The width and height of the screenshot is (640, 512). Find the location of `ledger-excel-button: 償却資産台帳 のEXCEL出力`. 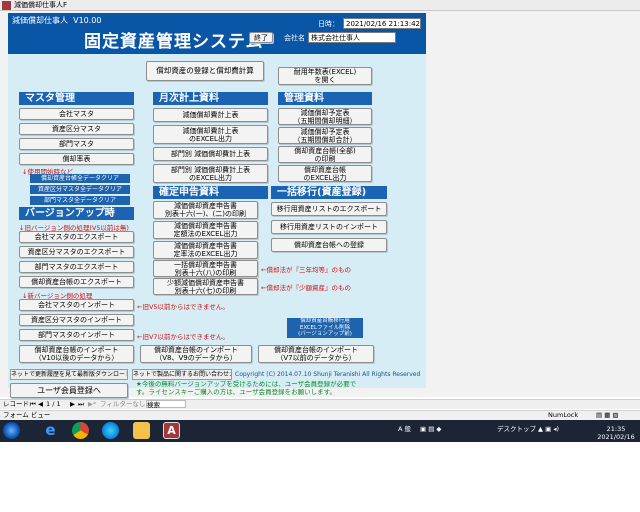

ledger-excel-button: 償却資産台帳 のEXCEL出力 is located at coordinates (325, 173).